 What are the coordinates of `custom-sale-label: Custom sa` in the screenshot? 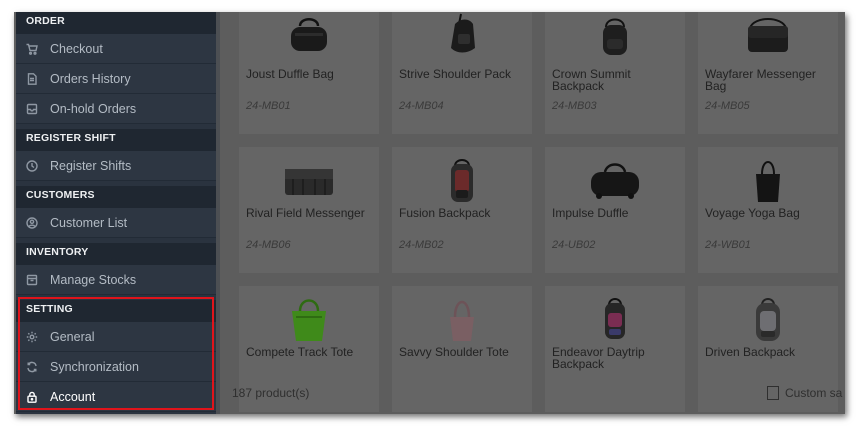 It's located at (814, 393).